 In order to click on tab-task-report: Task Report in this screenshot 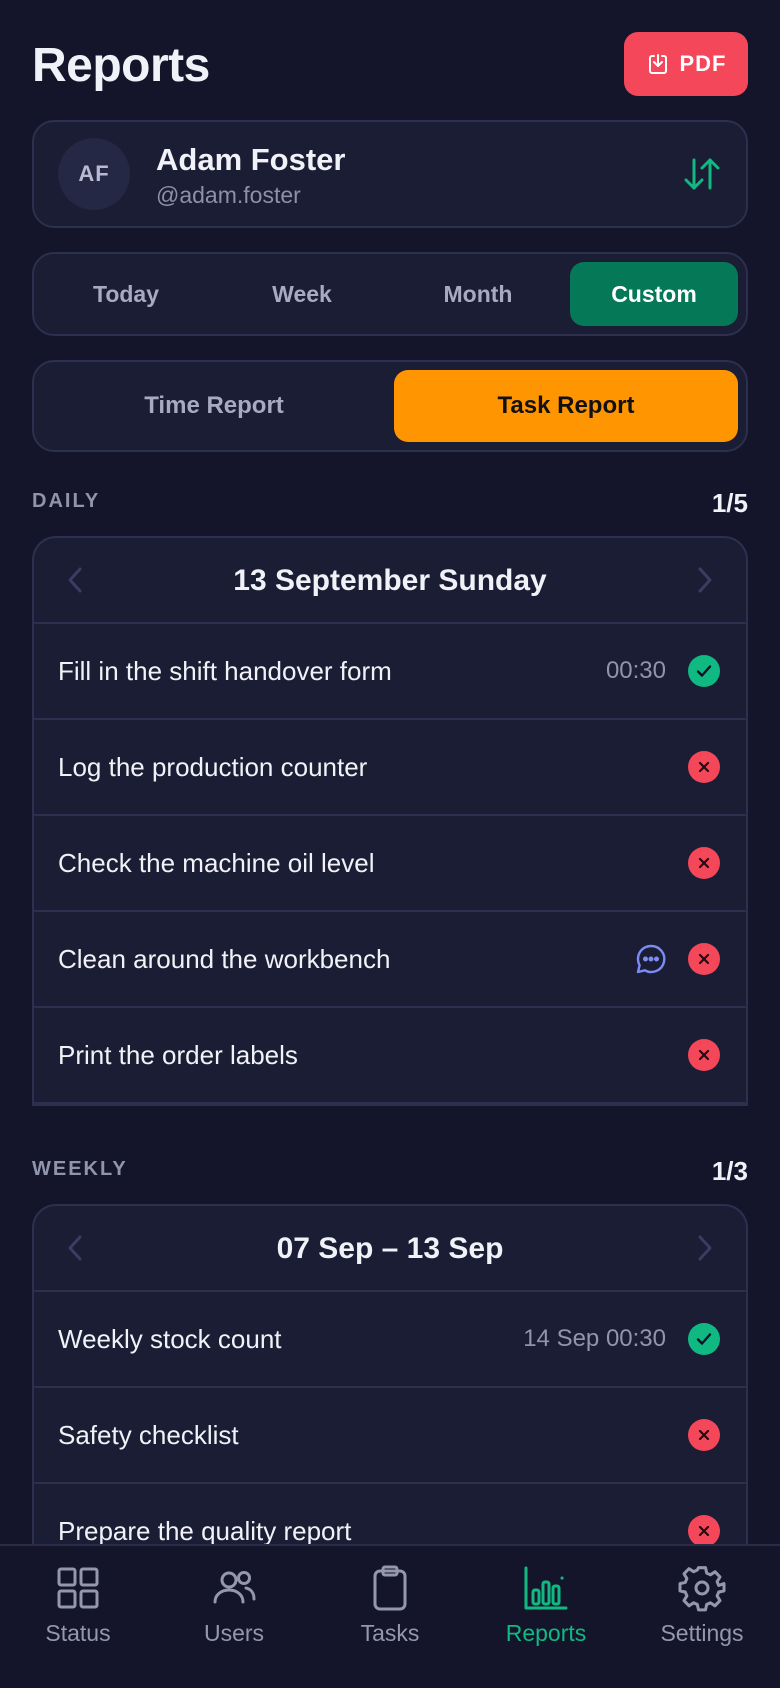, I will do `click(566, 406)`.